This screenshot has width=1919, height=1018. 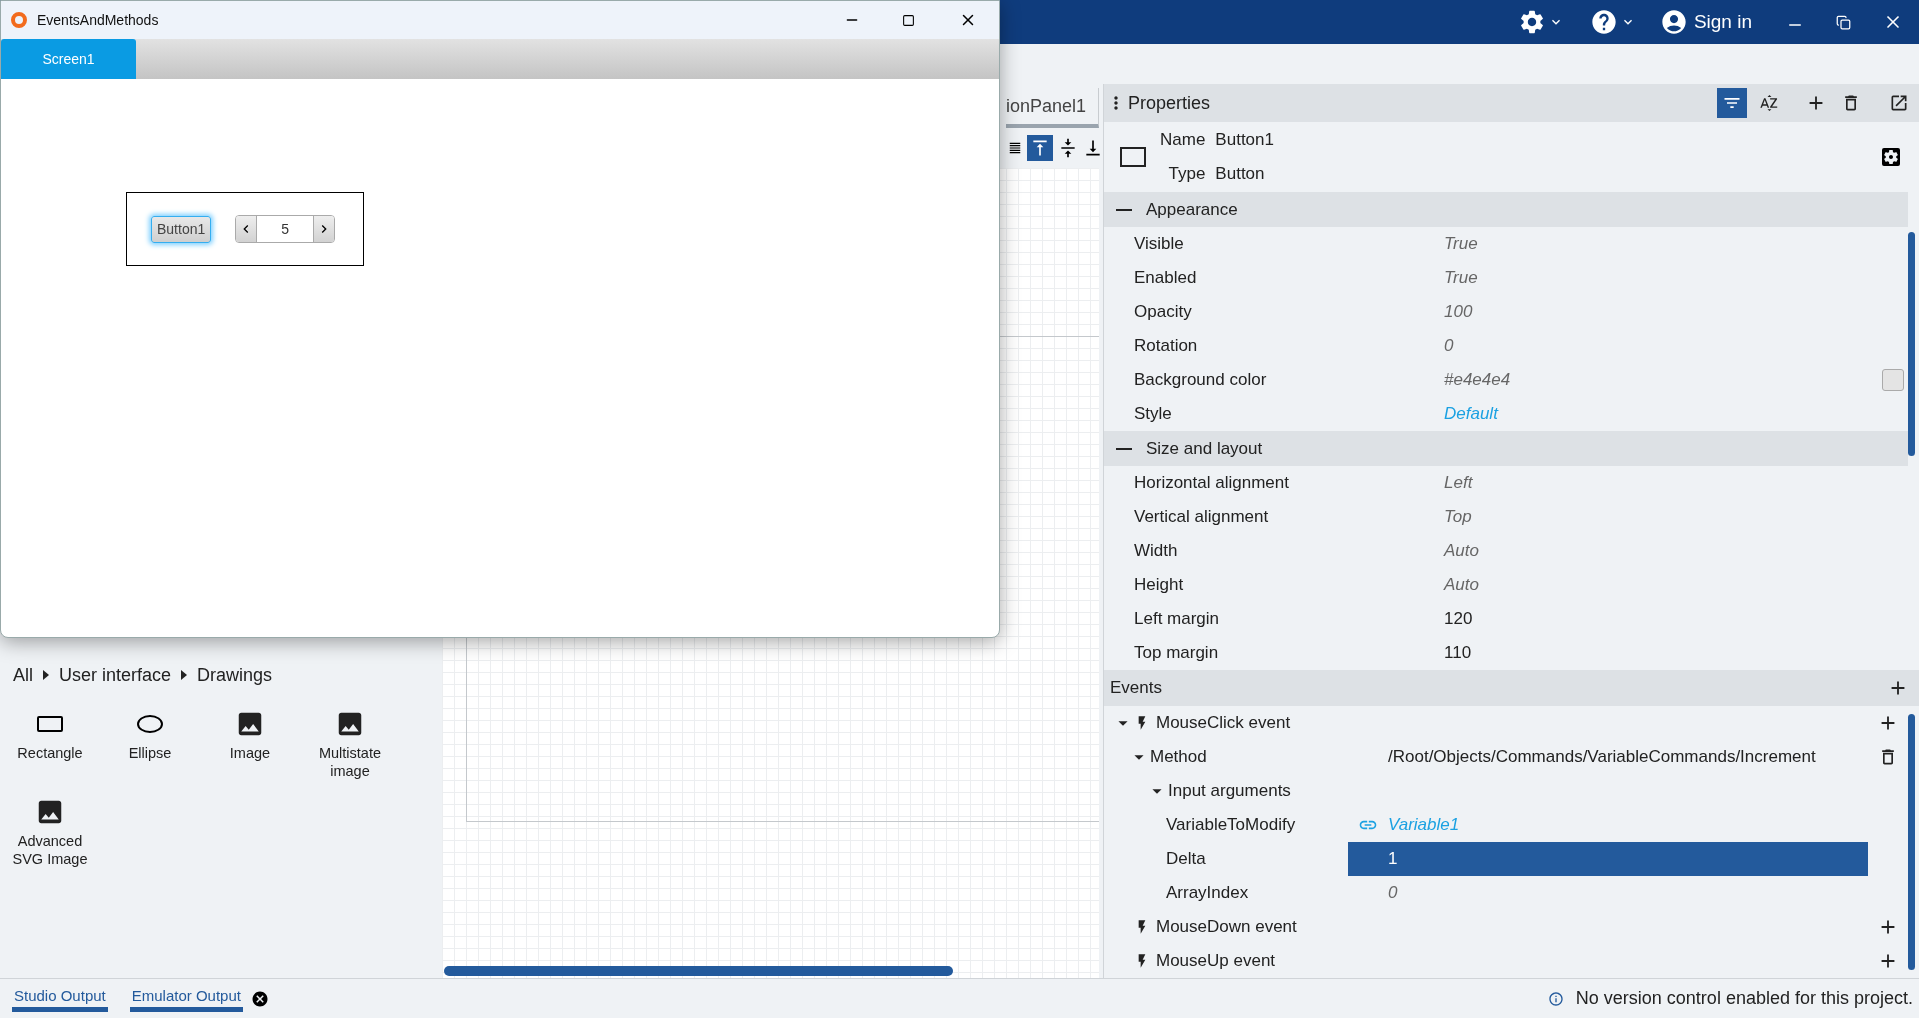 What do you see at coordinates (150, 744) in the screenshot?
I see `library-item: Ellipse` at bounding box center [150, 744].